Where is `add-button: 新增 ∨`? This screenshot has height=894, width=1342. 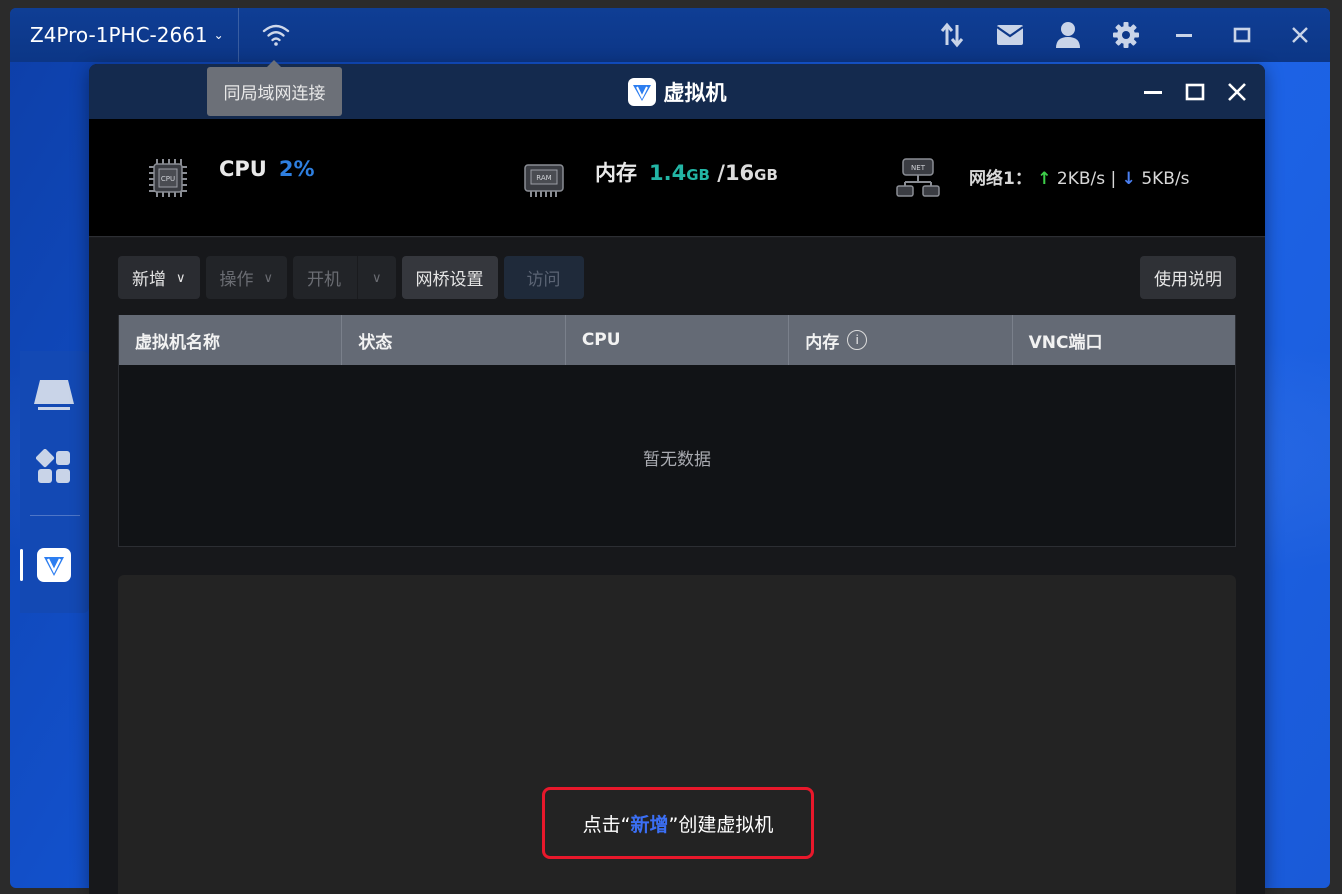 add-button: 新增 ∨ is located at coordinates (159, 277).